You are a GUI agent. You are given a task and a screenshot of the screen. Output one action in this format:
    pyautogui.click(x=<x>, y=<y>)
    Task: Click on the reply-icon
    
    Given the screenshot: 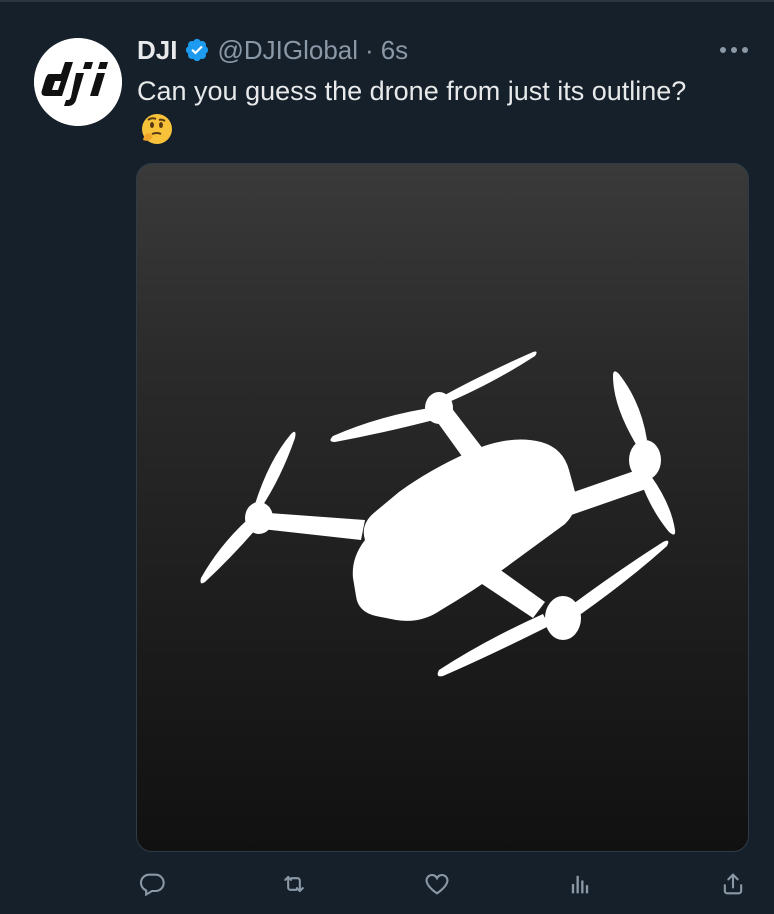 What is the action you would take?
    pyautogui.click(x=152, y=884)
    